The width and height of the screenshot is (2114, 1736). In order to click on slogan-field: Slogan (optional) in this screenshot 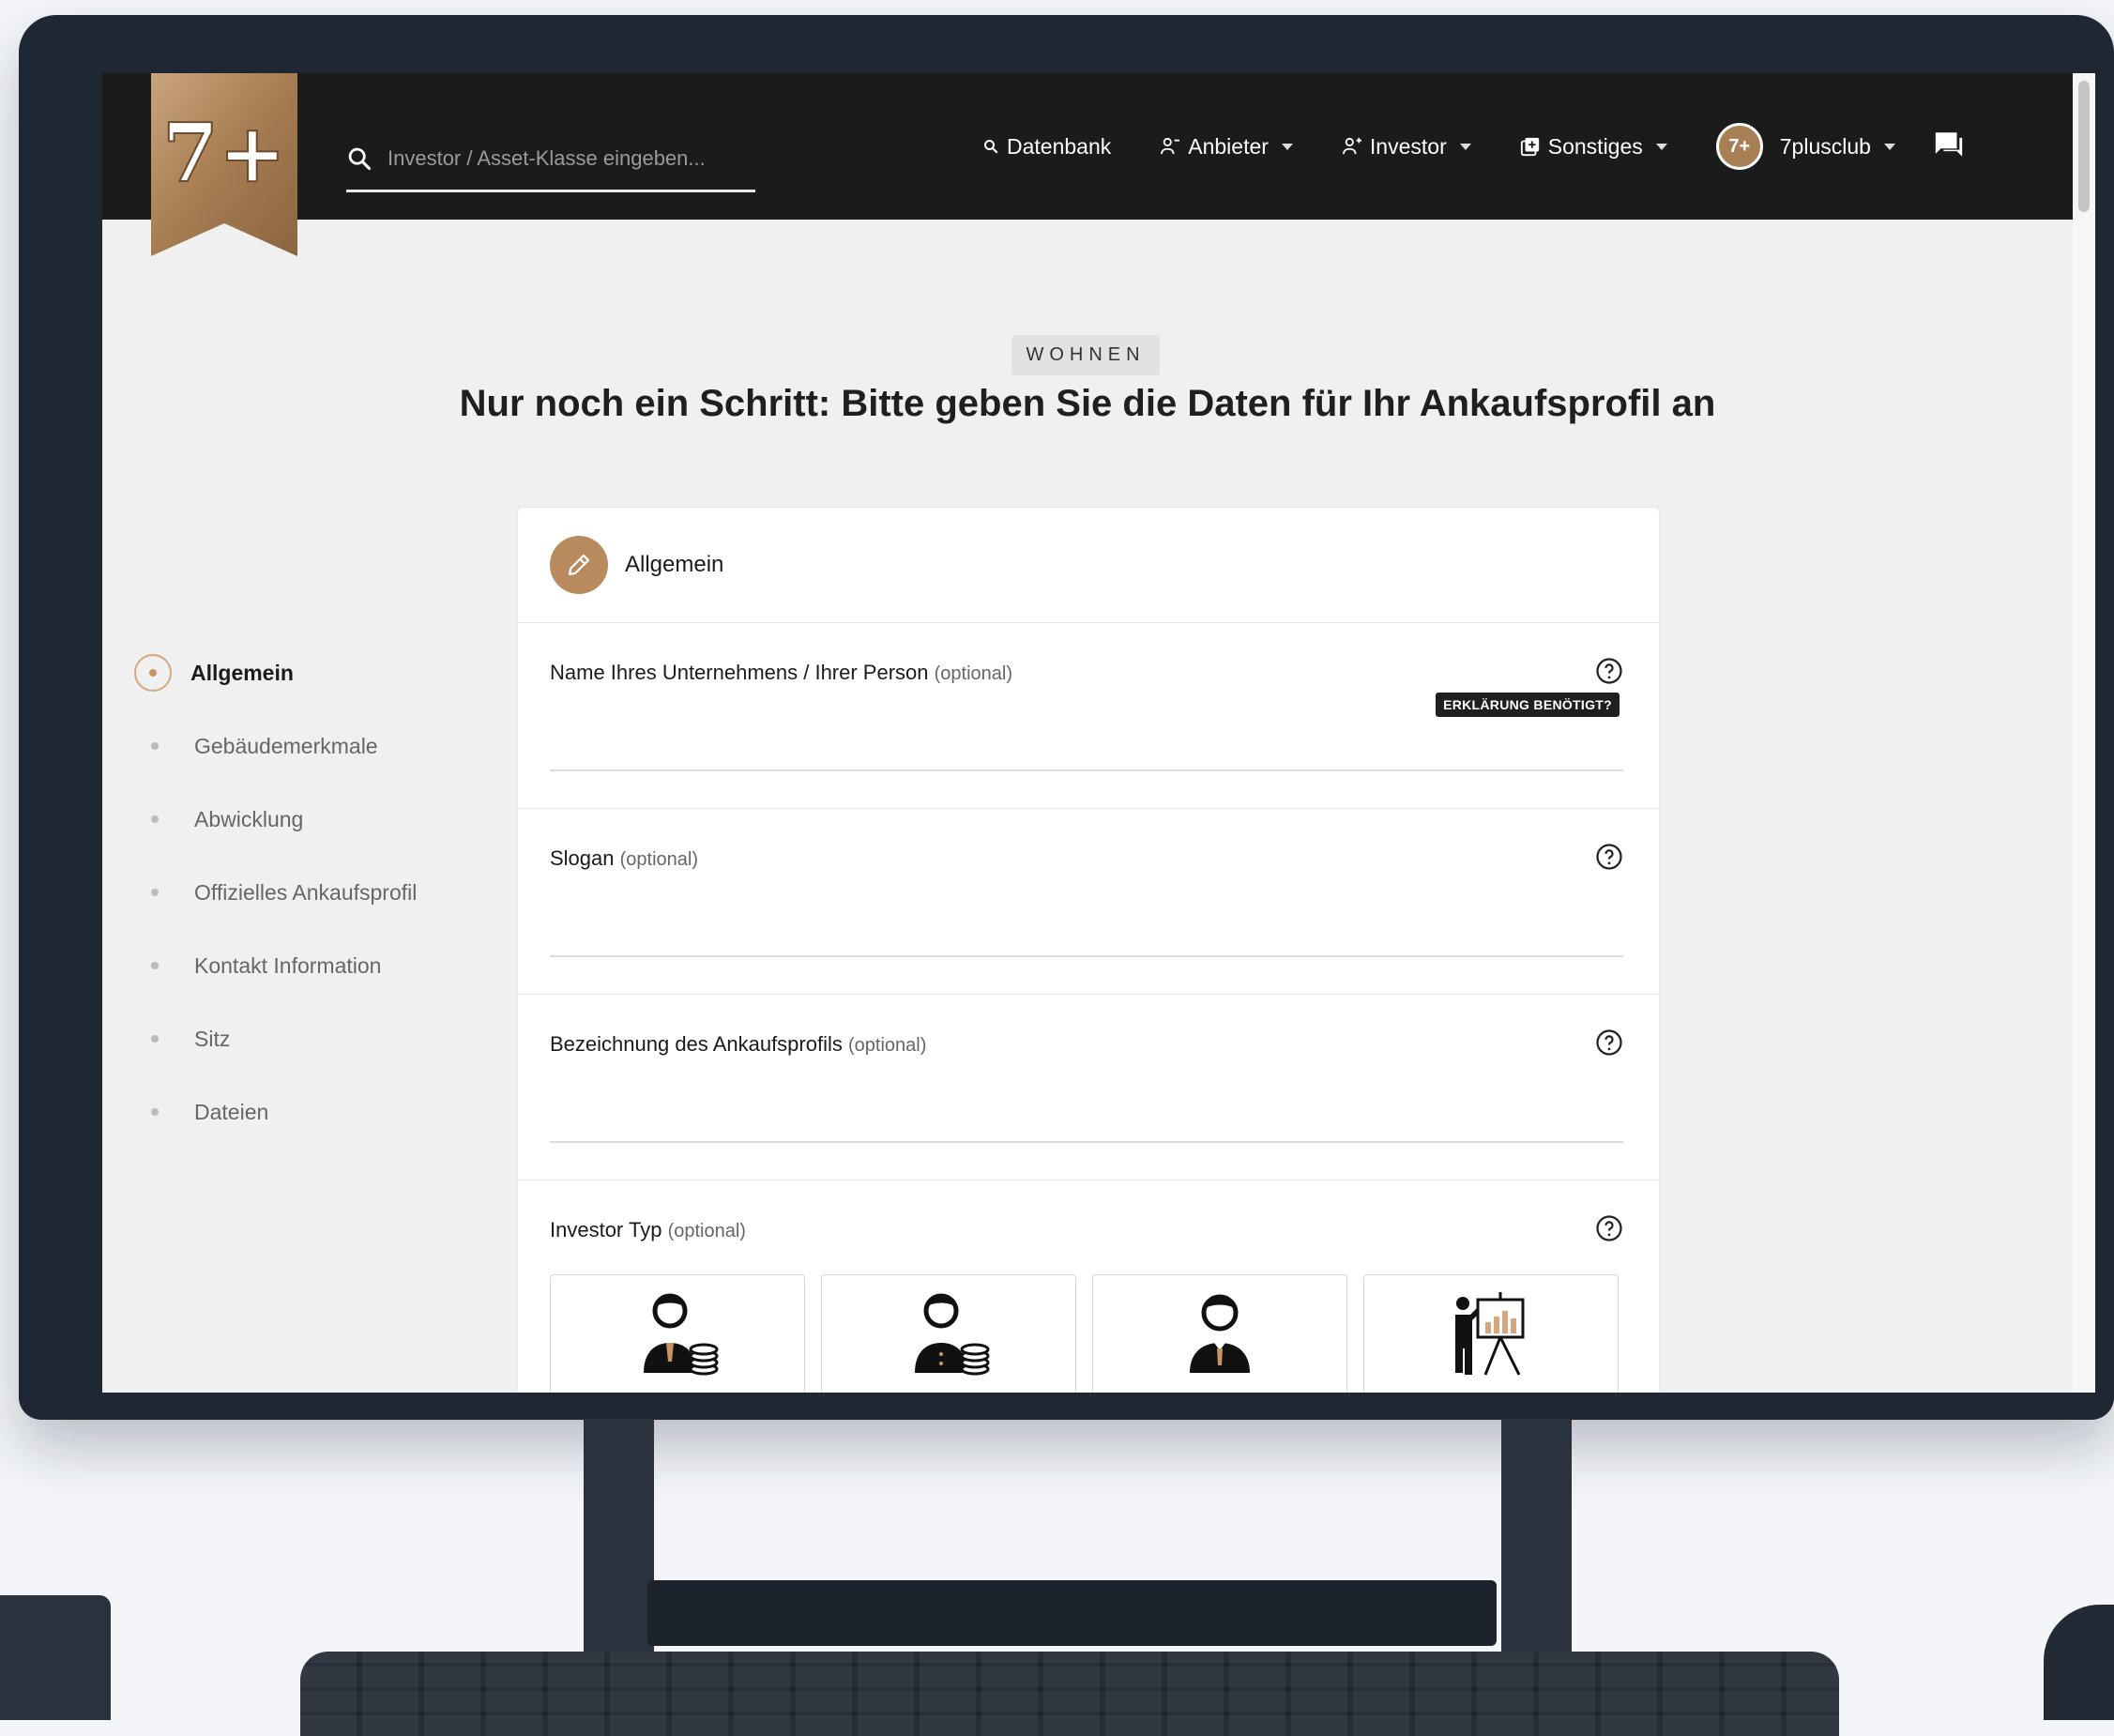, I will do `click(1088, 902)`.